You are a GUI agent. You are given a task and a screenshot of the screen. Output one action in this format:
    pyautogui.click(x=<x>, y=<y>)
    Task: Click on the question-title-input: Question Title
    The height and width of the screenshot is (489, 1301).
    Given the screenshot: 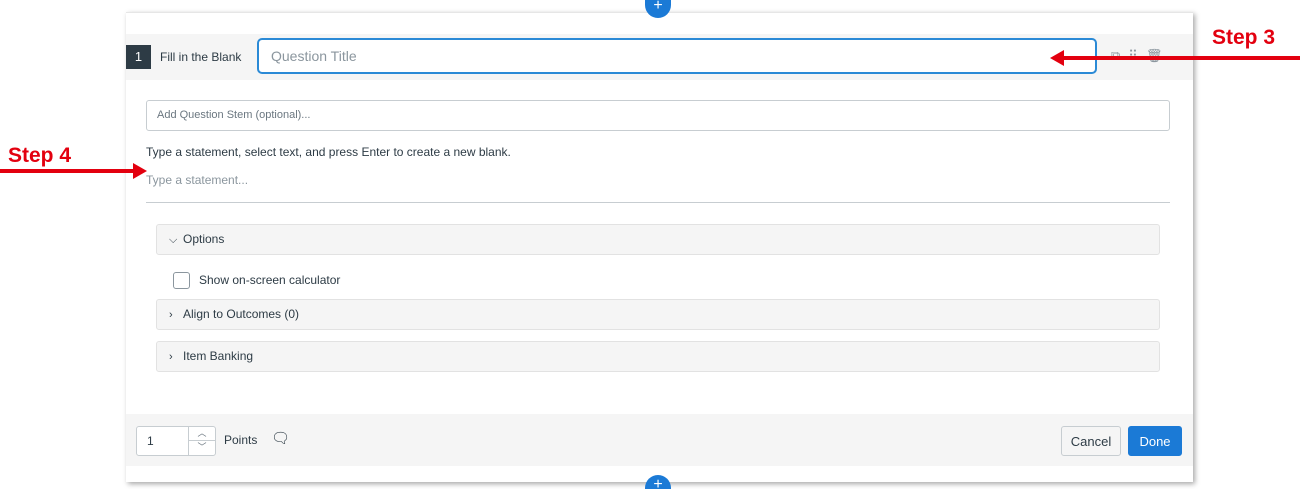 What is the action you would take?
    pyautogui.click(x=677, y=56)
    